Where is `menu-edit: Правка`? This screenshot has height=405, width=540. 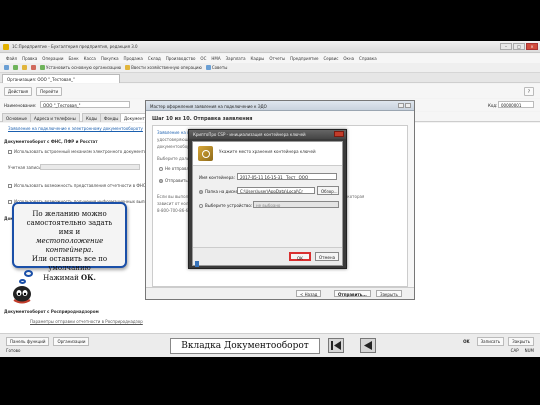
menu-edit: Правка is located at coordinates (29, 58).